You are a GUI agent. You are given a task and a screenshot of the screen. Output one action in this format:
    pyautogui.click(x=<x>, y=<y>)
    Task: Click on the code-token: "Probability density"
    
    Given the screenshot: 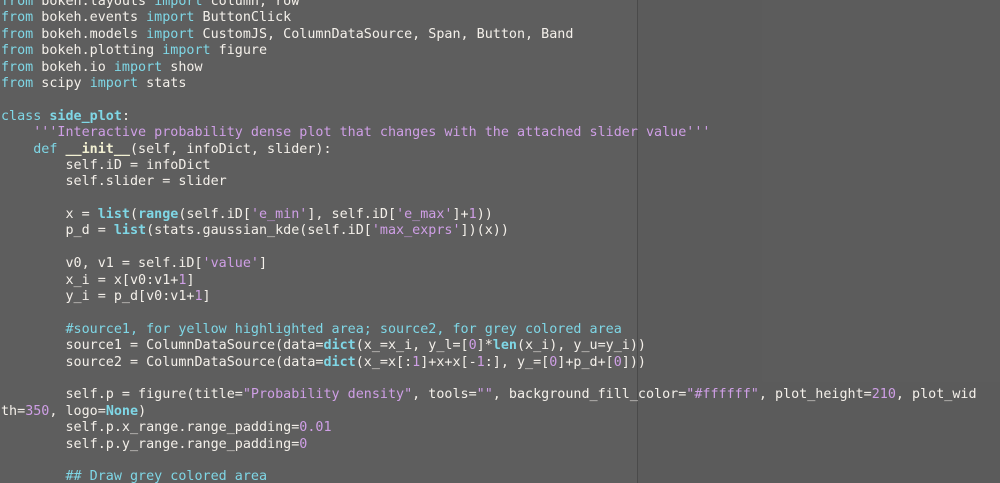 What is the action you would take?
    pyautogui.click(x=327, y=395)
    